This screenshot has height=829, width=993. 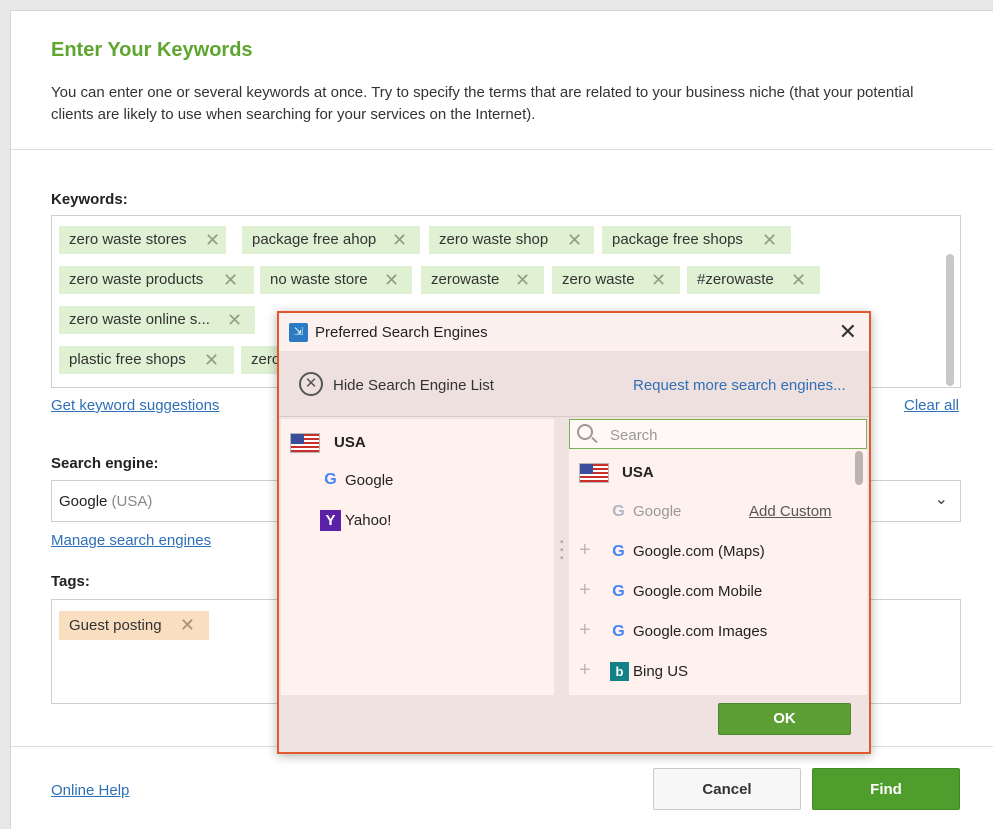 What do you see at coordinates (319, 279) in the screenshot?
I see `keyword-tag-text: no waste store` at bounding box center [319, 279].